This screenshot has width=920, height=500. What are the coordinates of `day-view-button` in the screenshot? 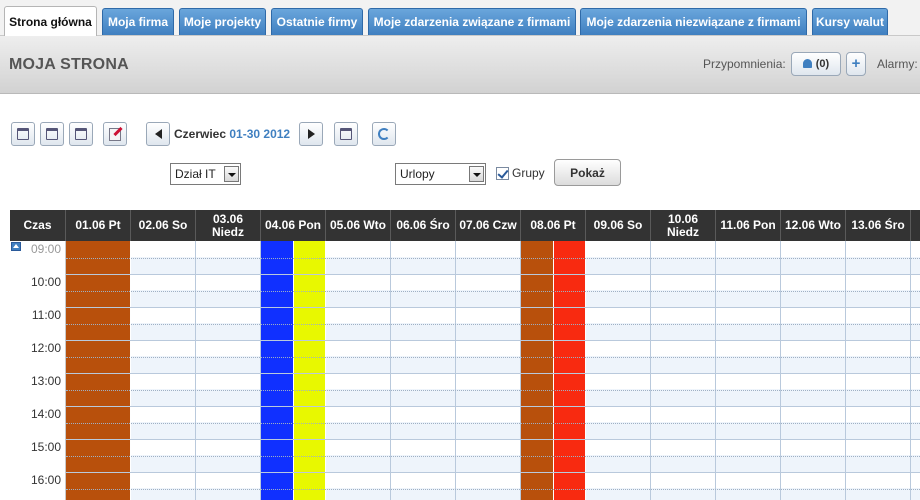 It's located at (23, 134).